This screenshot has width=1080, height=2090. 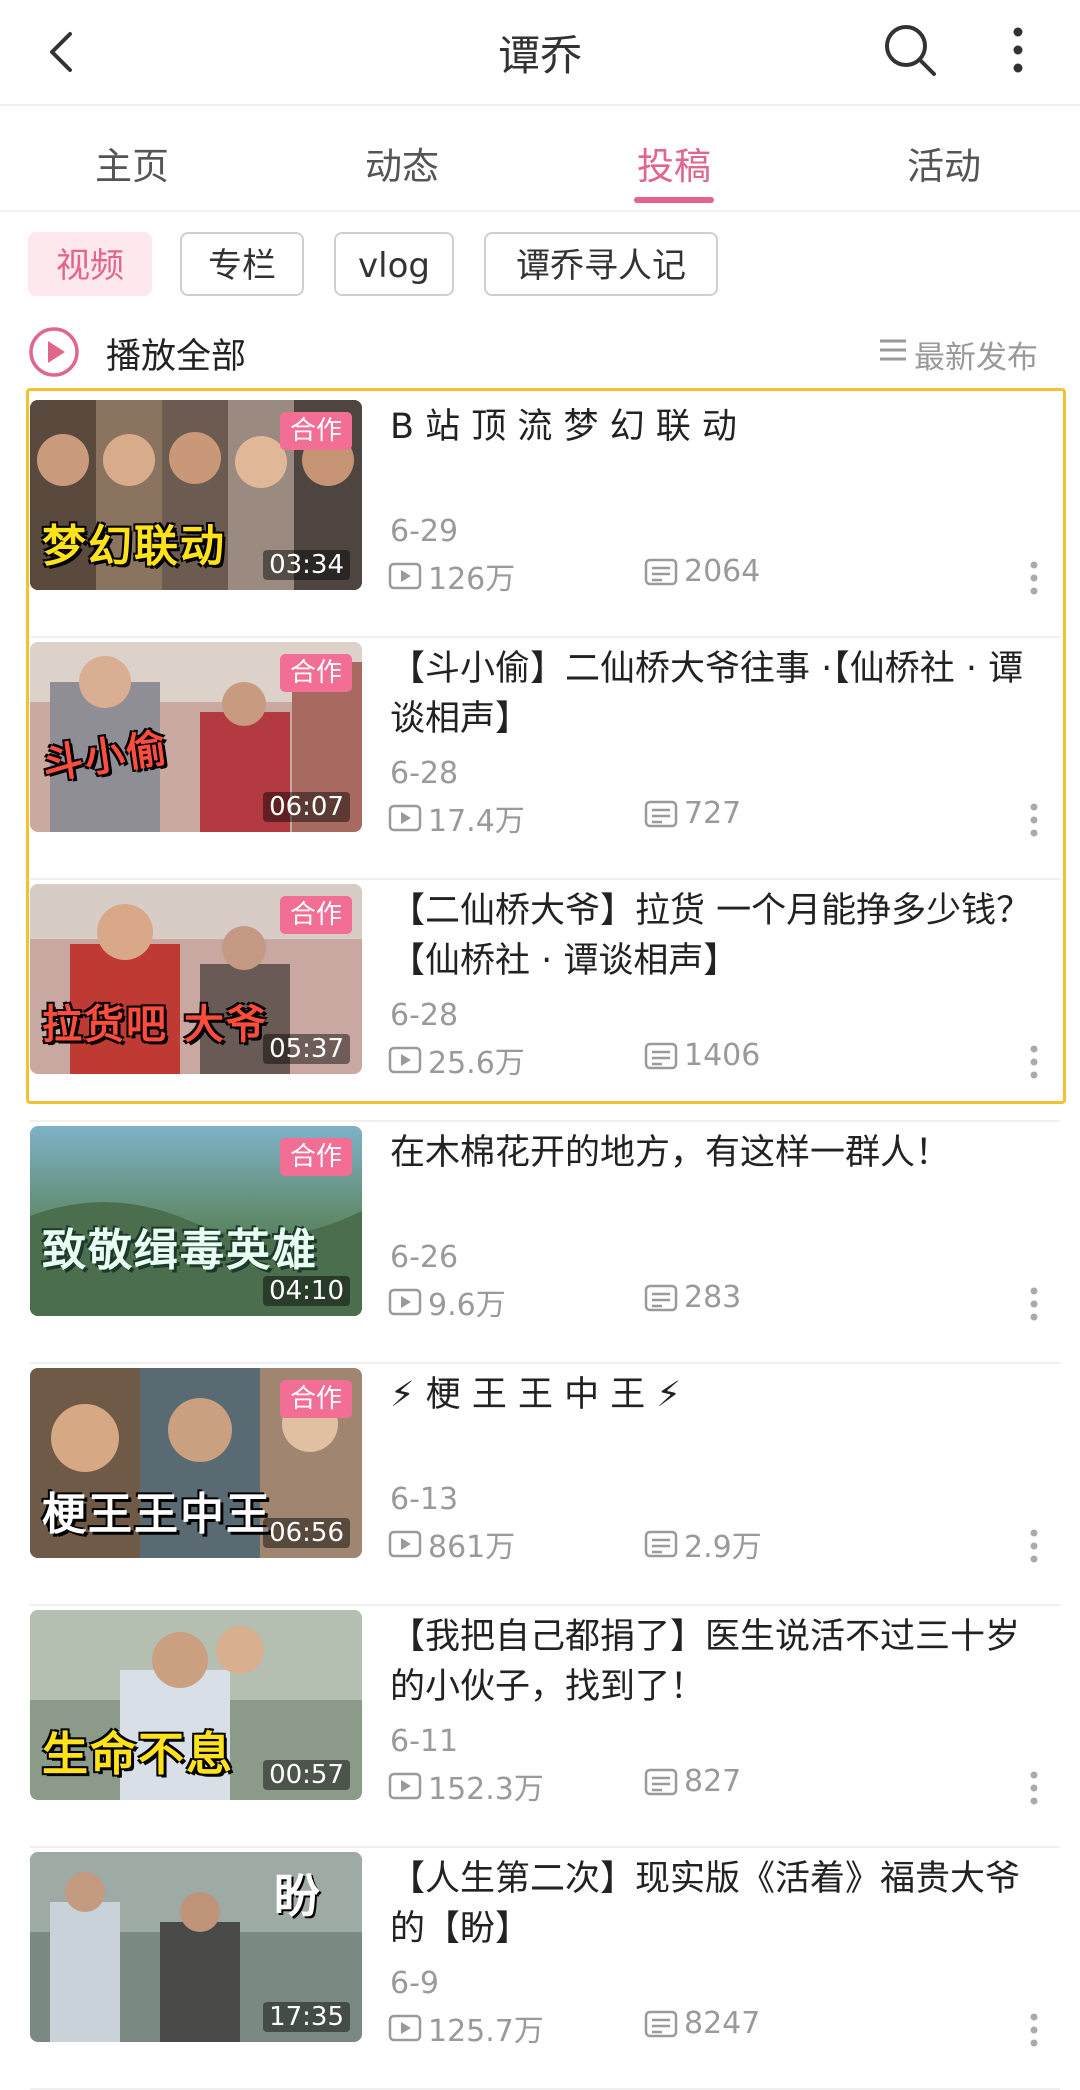 What do you see at coordinates (54, 352) in the screenshot?
I see `play-all-icon` at bounding box center [54, 352].